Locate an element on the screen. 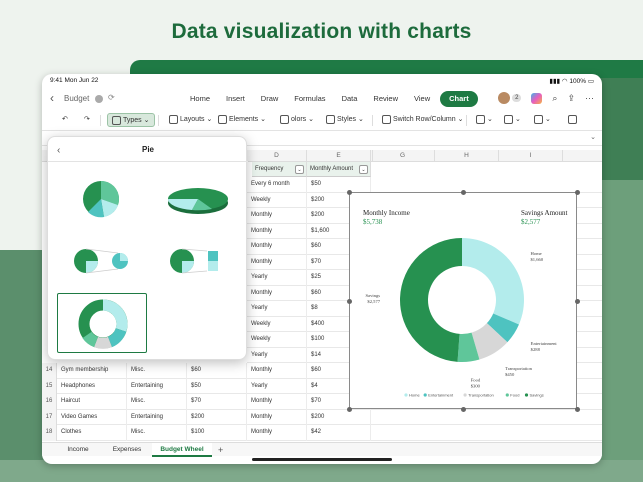 Image resolution: width=643 pixels, height=482 pixels. cell-cost: $60 is located at coordinates (217, 371).